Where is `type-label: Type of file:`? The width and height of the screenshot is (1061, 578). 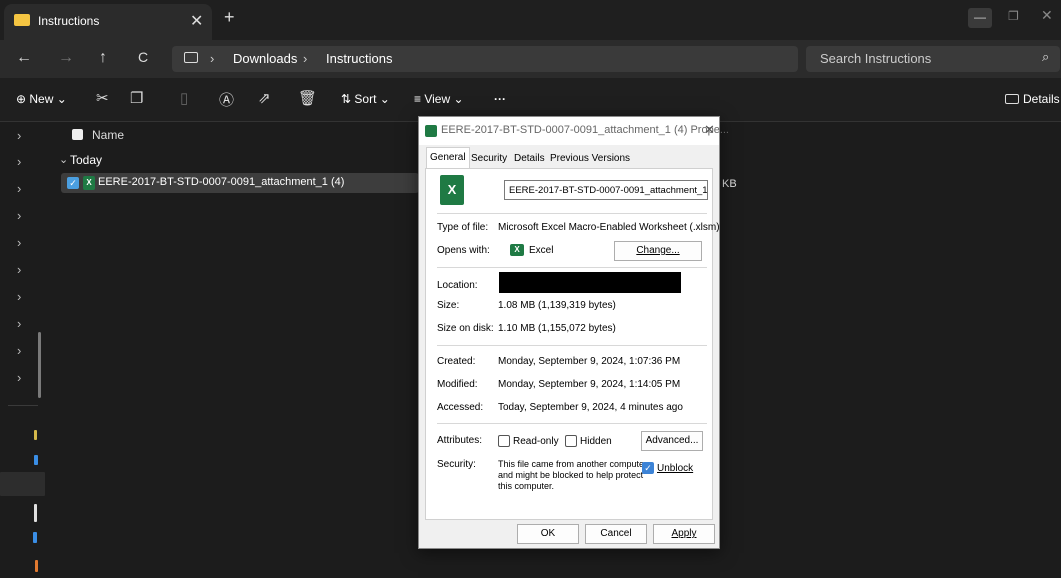 type-label: Type of file: is located at coordinates (463, 227).